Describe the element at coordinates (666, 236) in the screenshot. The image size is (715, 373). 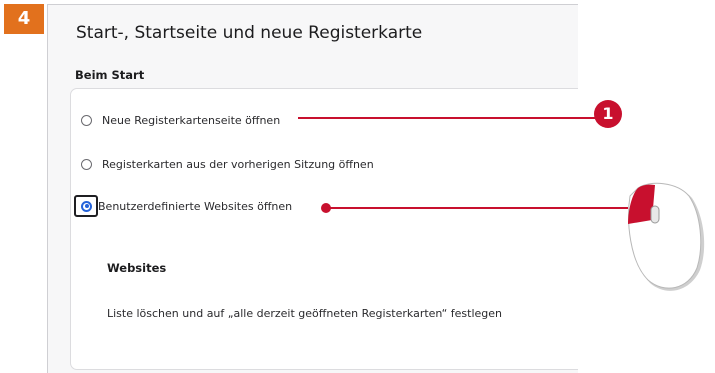
I see `mouse-left-click-icon` at that location.